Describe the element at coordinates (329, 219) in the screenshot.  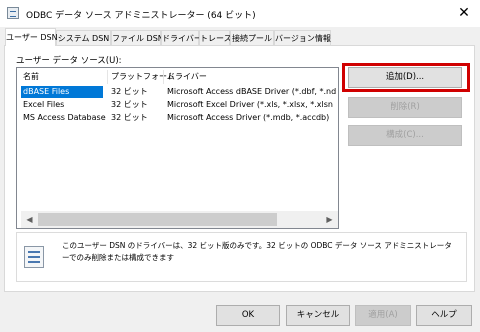
I see `scroll-right-arrow-icon: ▶` at that location.